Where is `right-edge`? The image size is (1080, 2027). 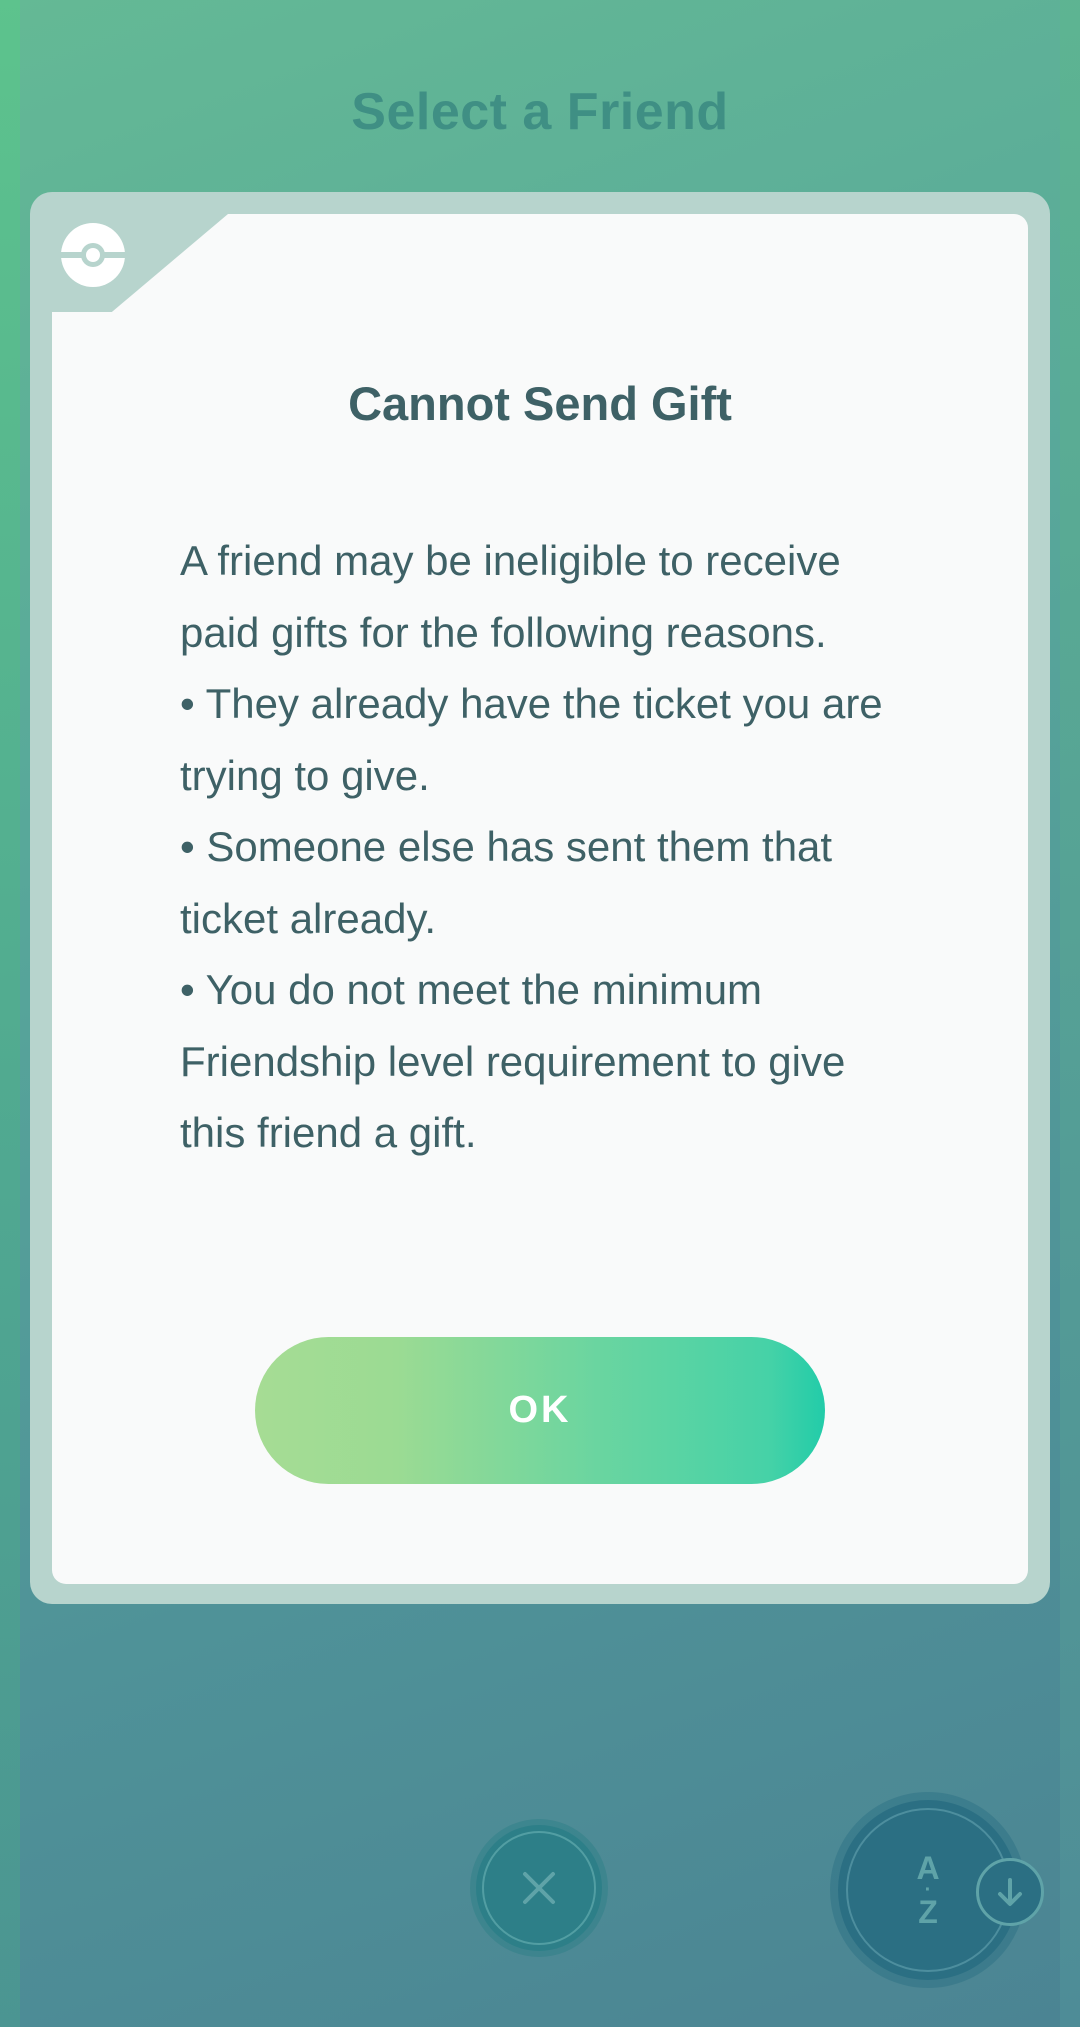
right-edge is located at coordinates (1070, 1013).